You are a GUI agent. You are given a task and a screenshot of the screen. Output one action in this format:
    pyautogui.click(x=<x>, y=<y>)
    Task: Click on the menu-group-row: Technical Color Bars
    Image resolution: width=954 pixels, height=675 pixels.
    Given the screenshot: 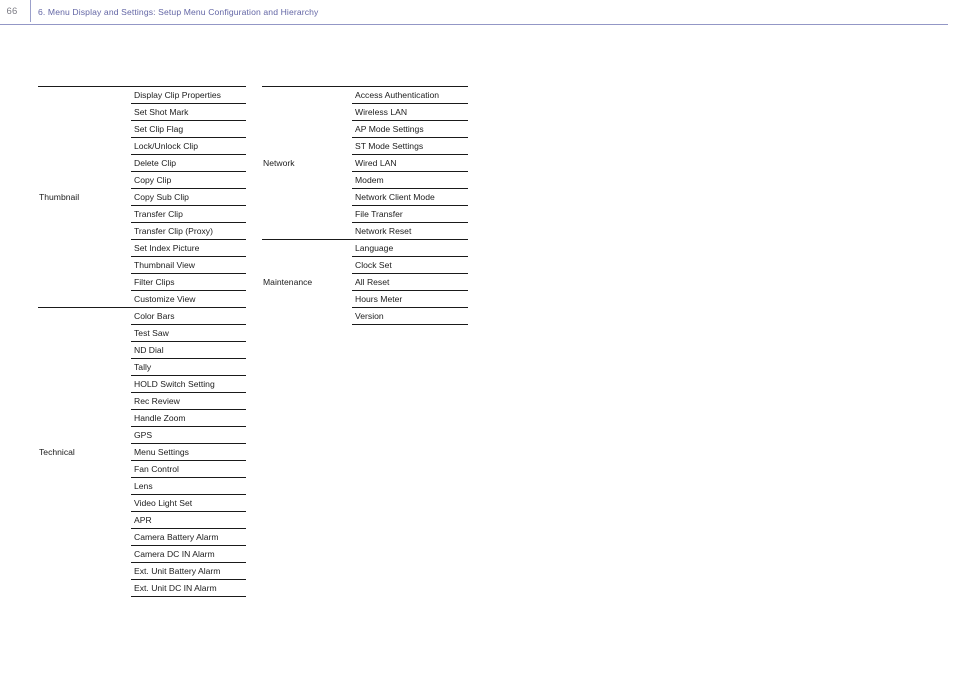 What is the action you would take?
    pyautogui.click(x=142, y=452)
    